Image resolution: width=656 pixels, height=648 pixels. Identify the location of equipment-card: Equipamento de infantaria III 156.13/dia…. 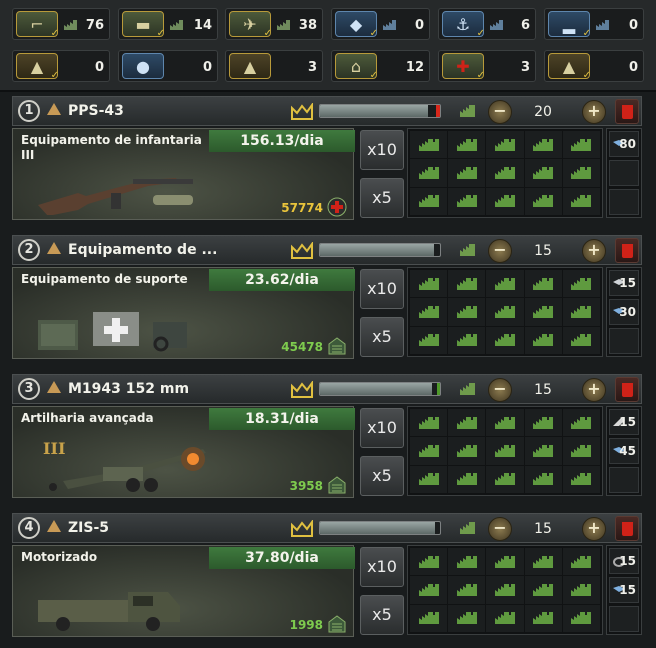
(183, 174).